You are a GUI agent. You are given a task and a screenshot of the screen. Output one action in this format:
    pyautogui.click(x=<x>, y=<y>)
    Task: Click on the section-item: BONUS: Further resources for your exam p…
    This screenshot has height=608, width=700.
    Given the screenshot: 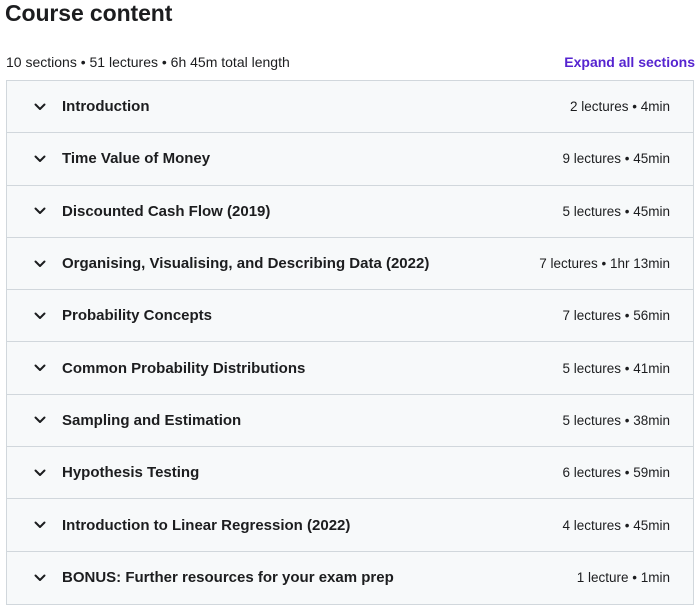 What is the action you would take?
    pyautogui.click(x=350, y=577)
    